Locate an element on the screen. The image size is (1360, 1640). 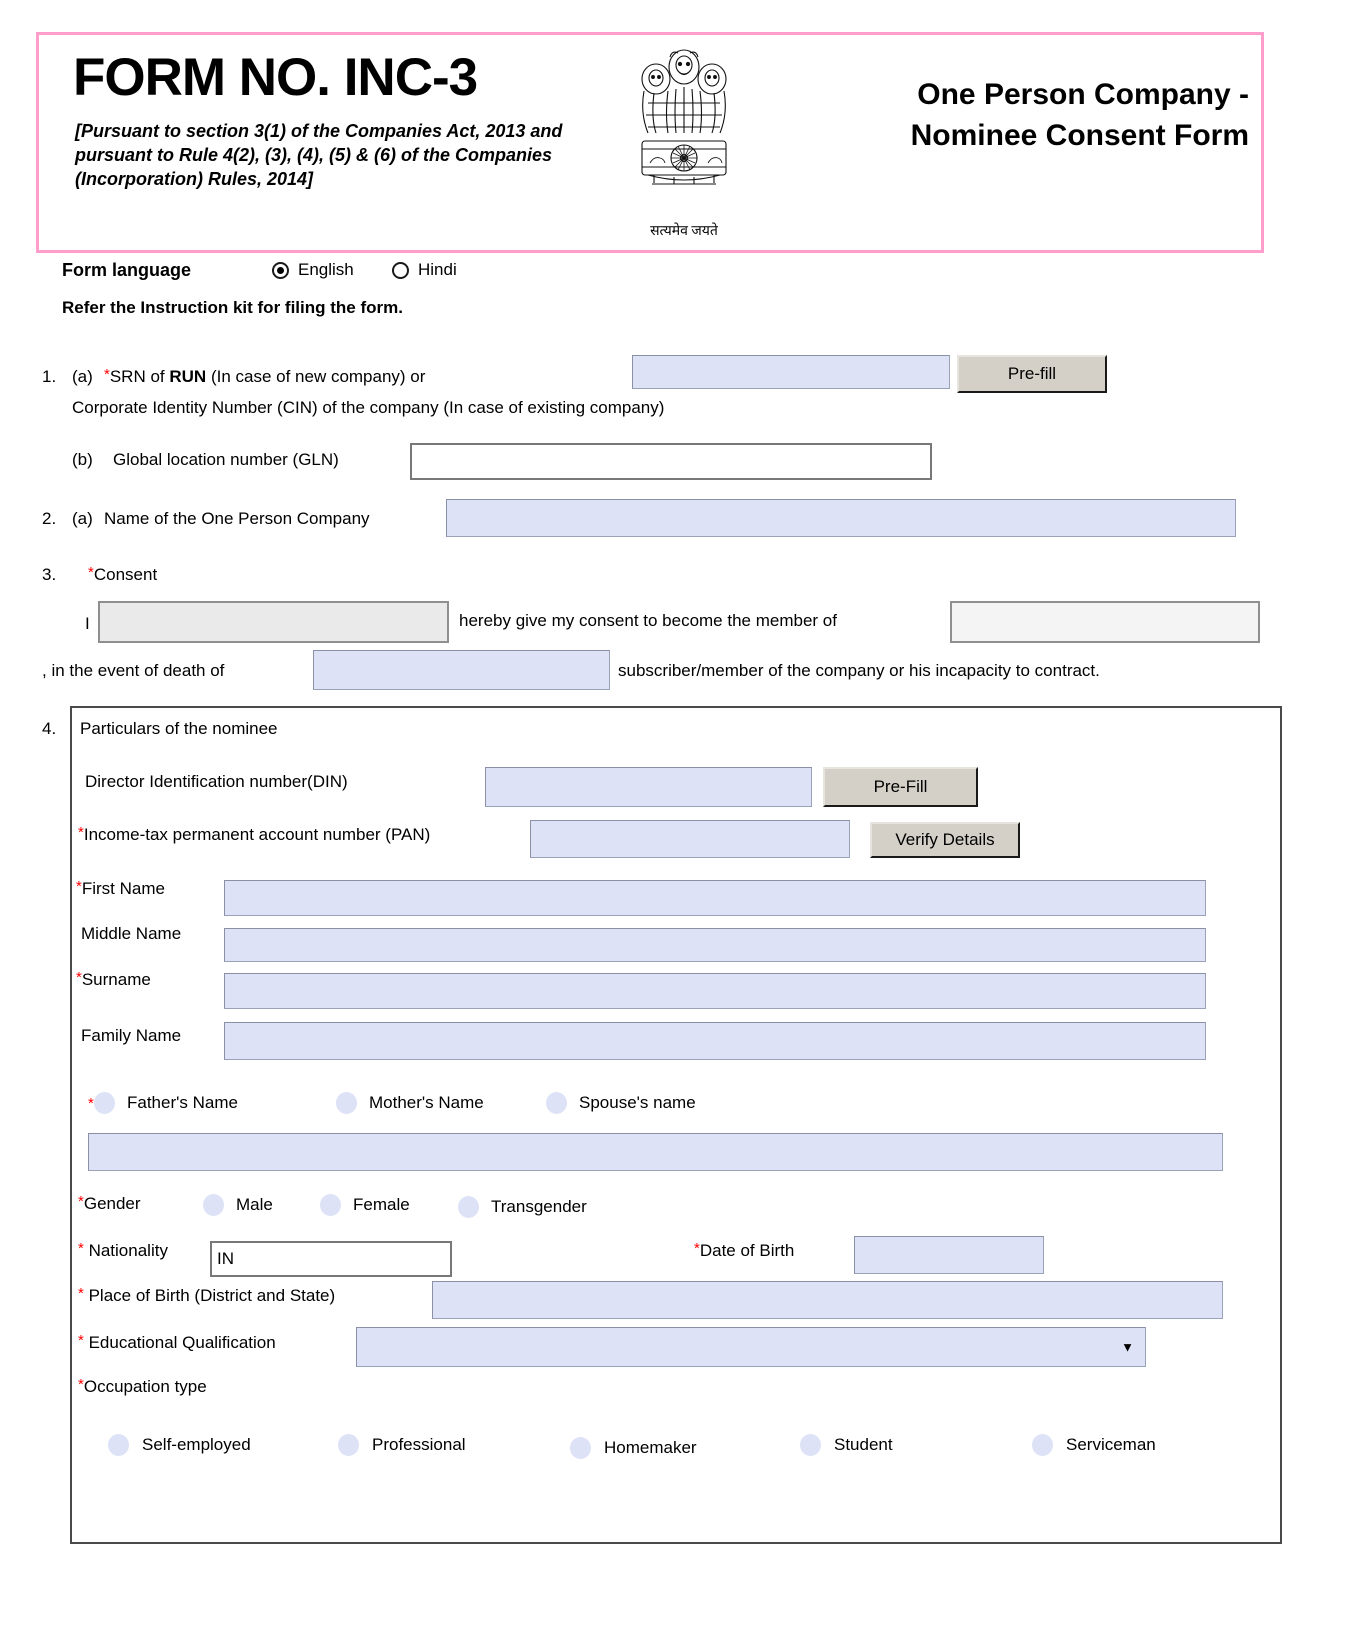
parent-option-mother: Mother's Name is located at coordinates (410, 1103).